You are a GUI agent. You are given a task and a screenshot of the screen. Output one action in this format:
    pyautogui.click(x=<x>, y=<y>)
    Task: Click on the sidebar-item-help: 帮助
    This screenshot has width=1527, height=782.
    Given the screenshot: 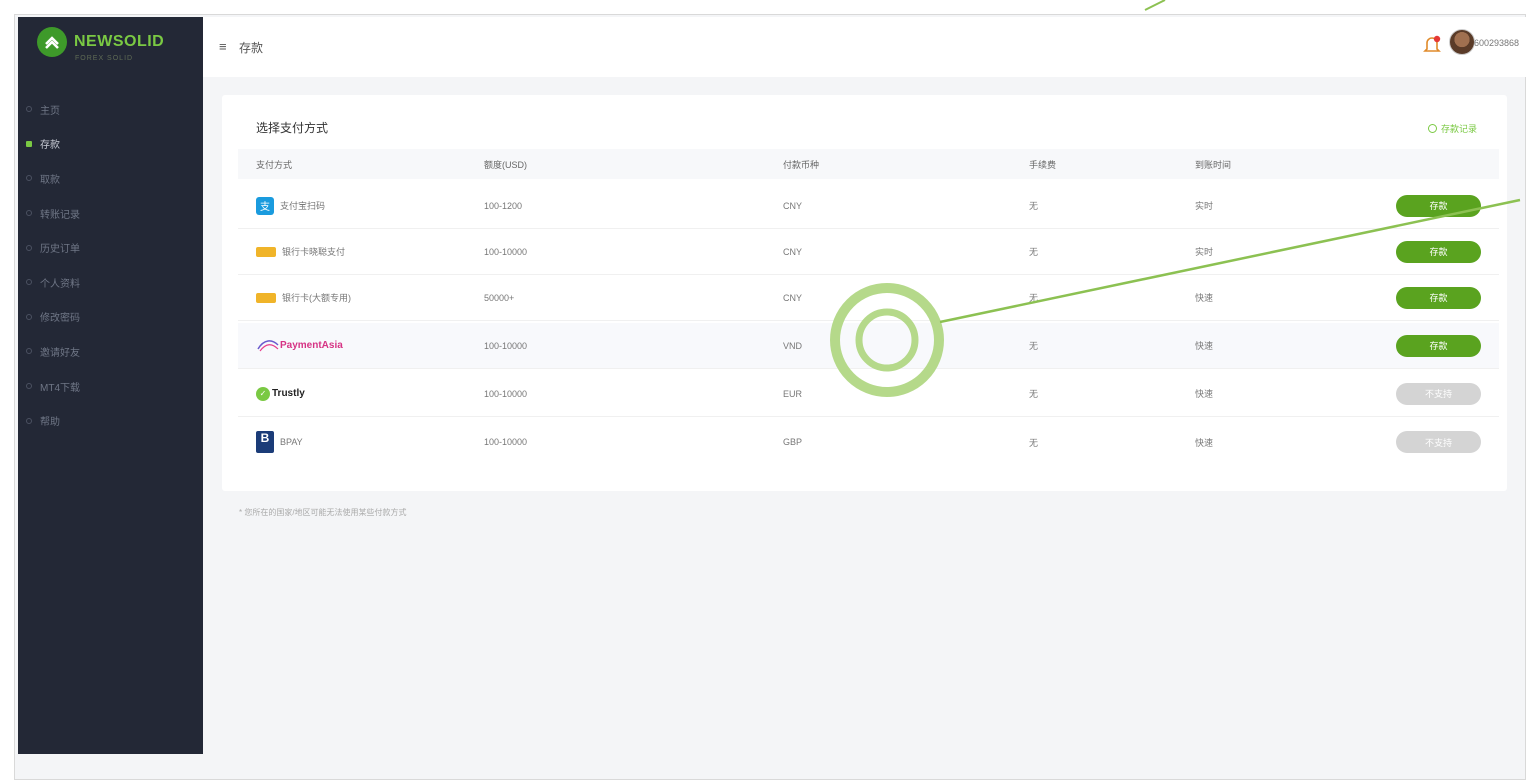 What is the action you would take?
    pyautogui.click(x=110, y=420)
    